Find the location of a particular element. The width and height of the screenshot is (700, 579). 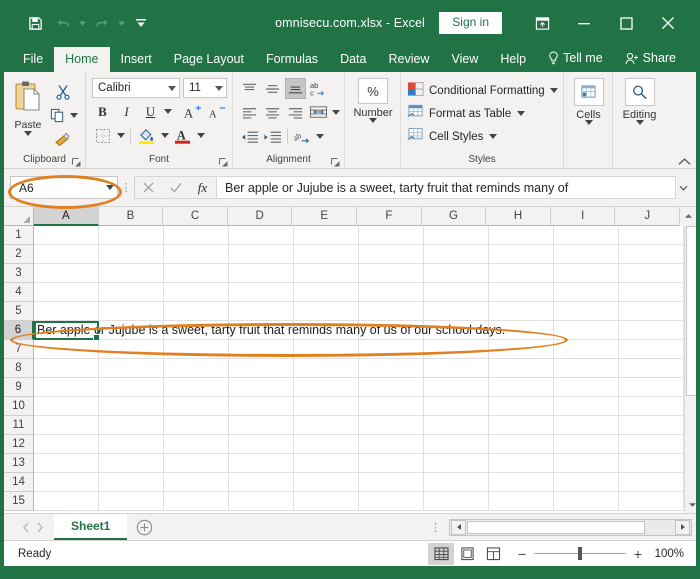

editing-dropdown-caret-icon is located at coordinates (639, 122).